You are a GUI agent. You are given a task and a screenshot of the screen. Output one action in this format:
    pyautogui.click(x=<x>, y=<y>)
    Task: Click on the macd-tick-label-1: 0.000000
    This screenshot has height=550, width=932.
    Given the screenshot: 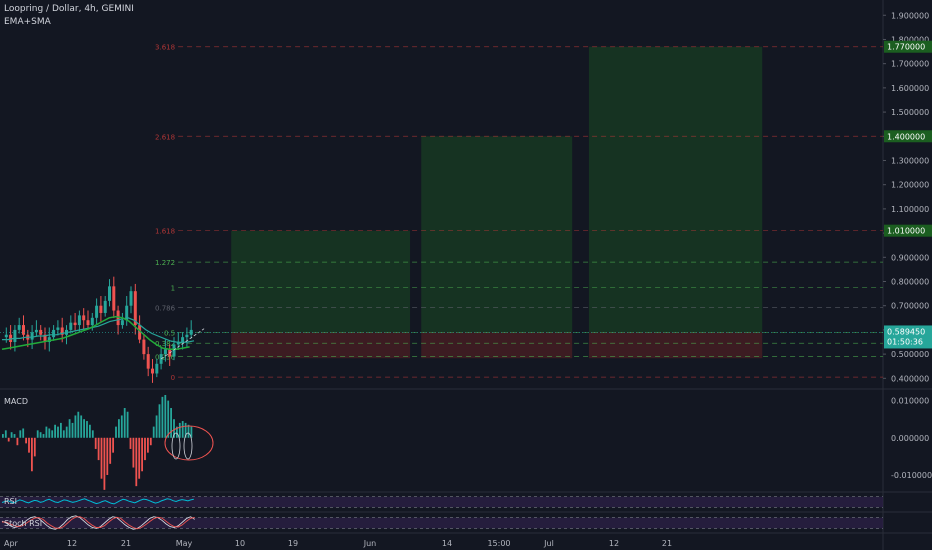 What is the action you would take?
    pyautogui.click(x=910, y=438)
    